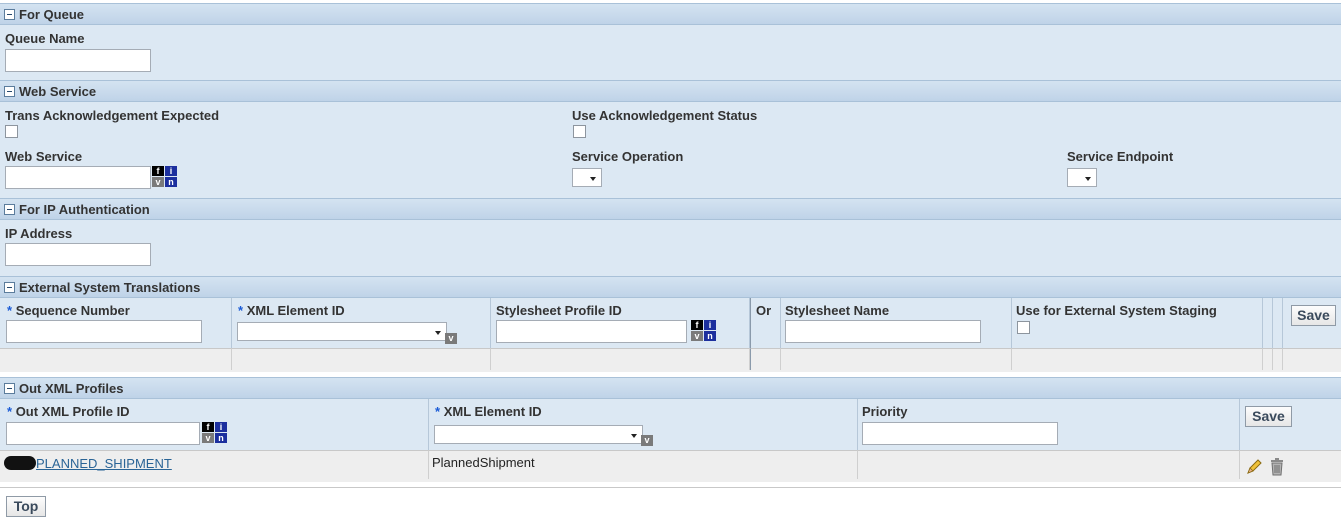 The width and height of the screenshot is (1341, 523). I want to click on sequence-number-input, so click(104, 331).